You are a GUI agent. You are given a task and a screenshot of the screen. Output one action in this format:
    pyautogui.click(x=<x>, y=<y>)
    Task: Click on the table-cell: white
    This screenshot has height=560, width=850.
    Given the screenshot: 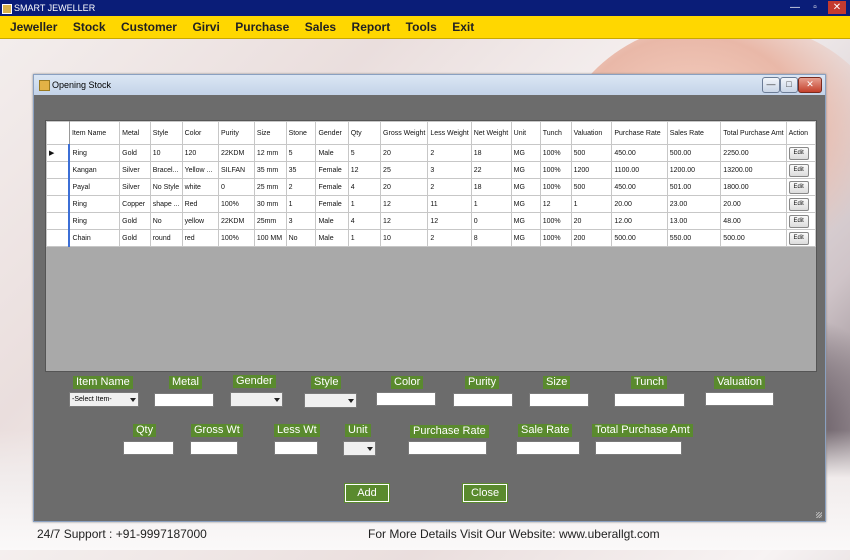 What is the action you would take?
    pyautogui.click(x=200, y=187)
    